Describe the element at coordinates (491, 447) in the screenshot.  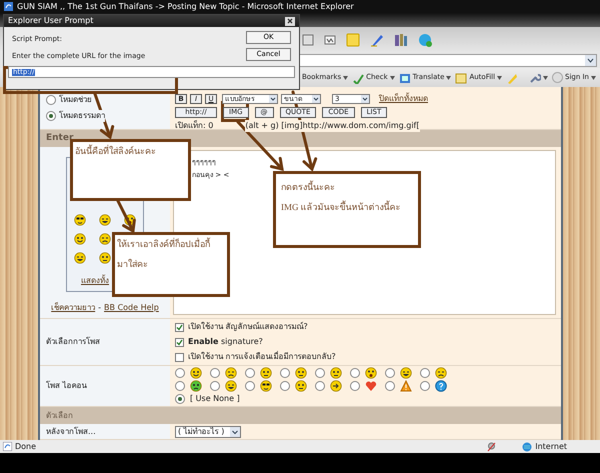
I see `blocked-icon` at that location.